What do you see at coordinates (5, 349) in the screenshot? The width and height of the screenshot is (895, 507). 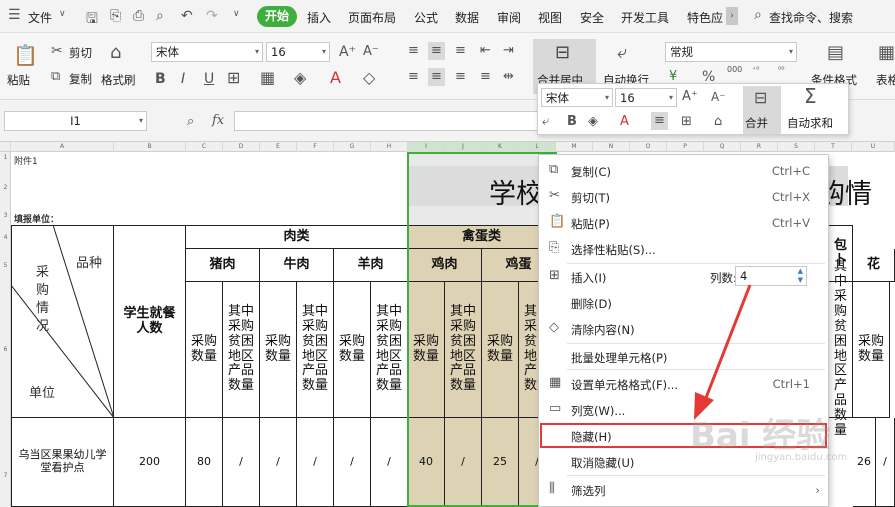 I see `row-header: 6` at bounding box center [5, 349].